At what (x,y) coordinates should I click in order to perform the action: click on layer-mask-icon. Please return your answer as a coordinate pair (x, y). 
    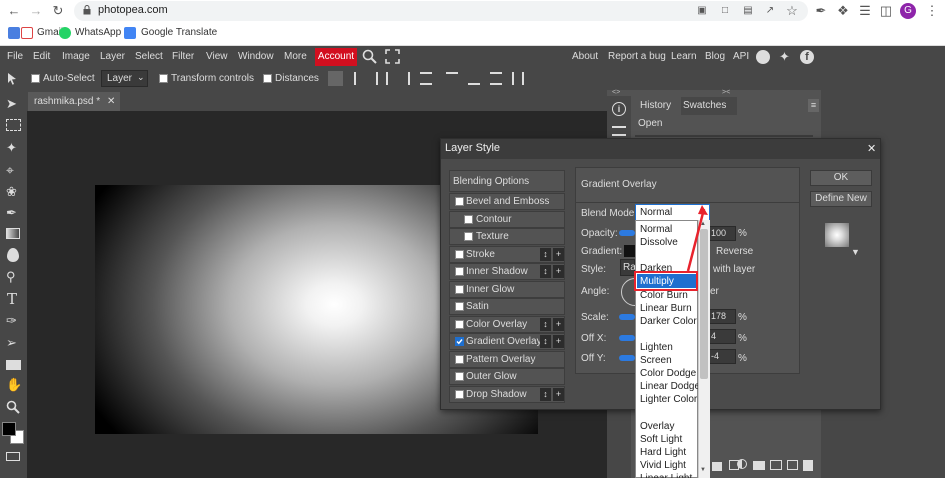
    Looking at the image, I should click on (759, 465).